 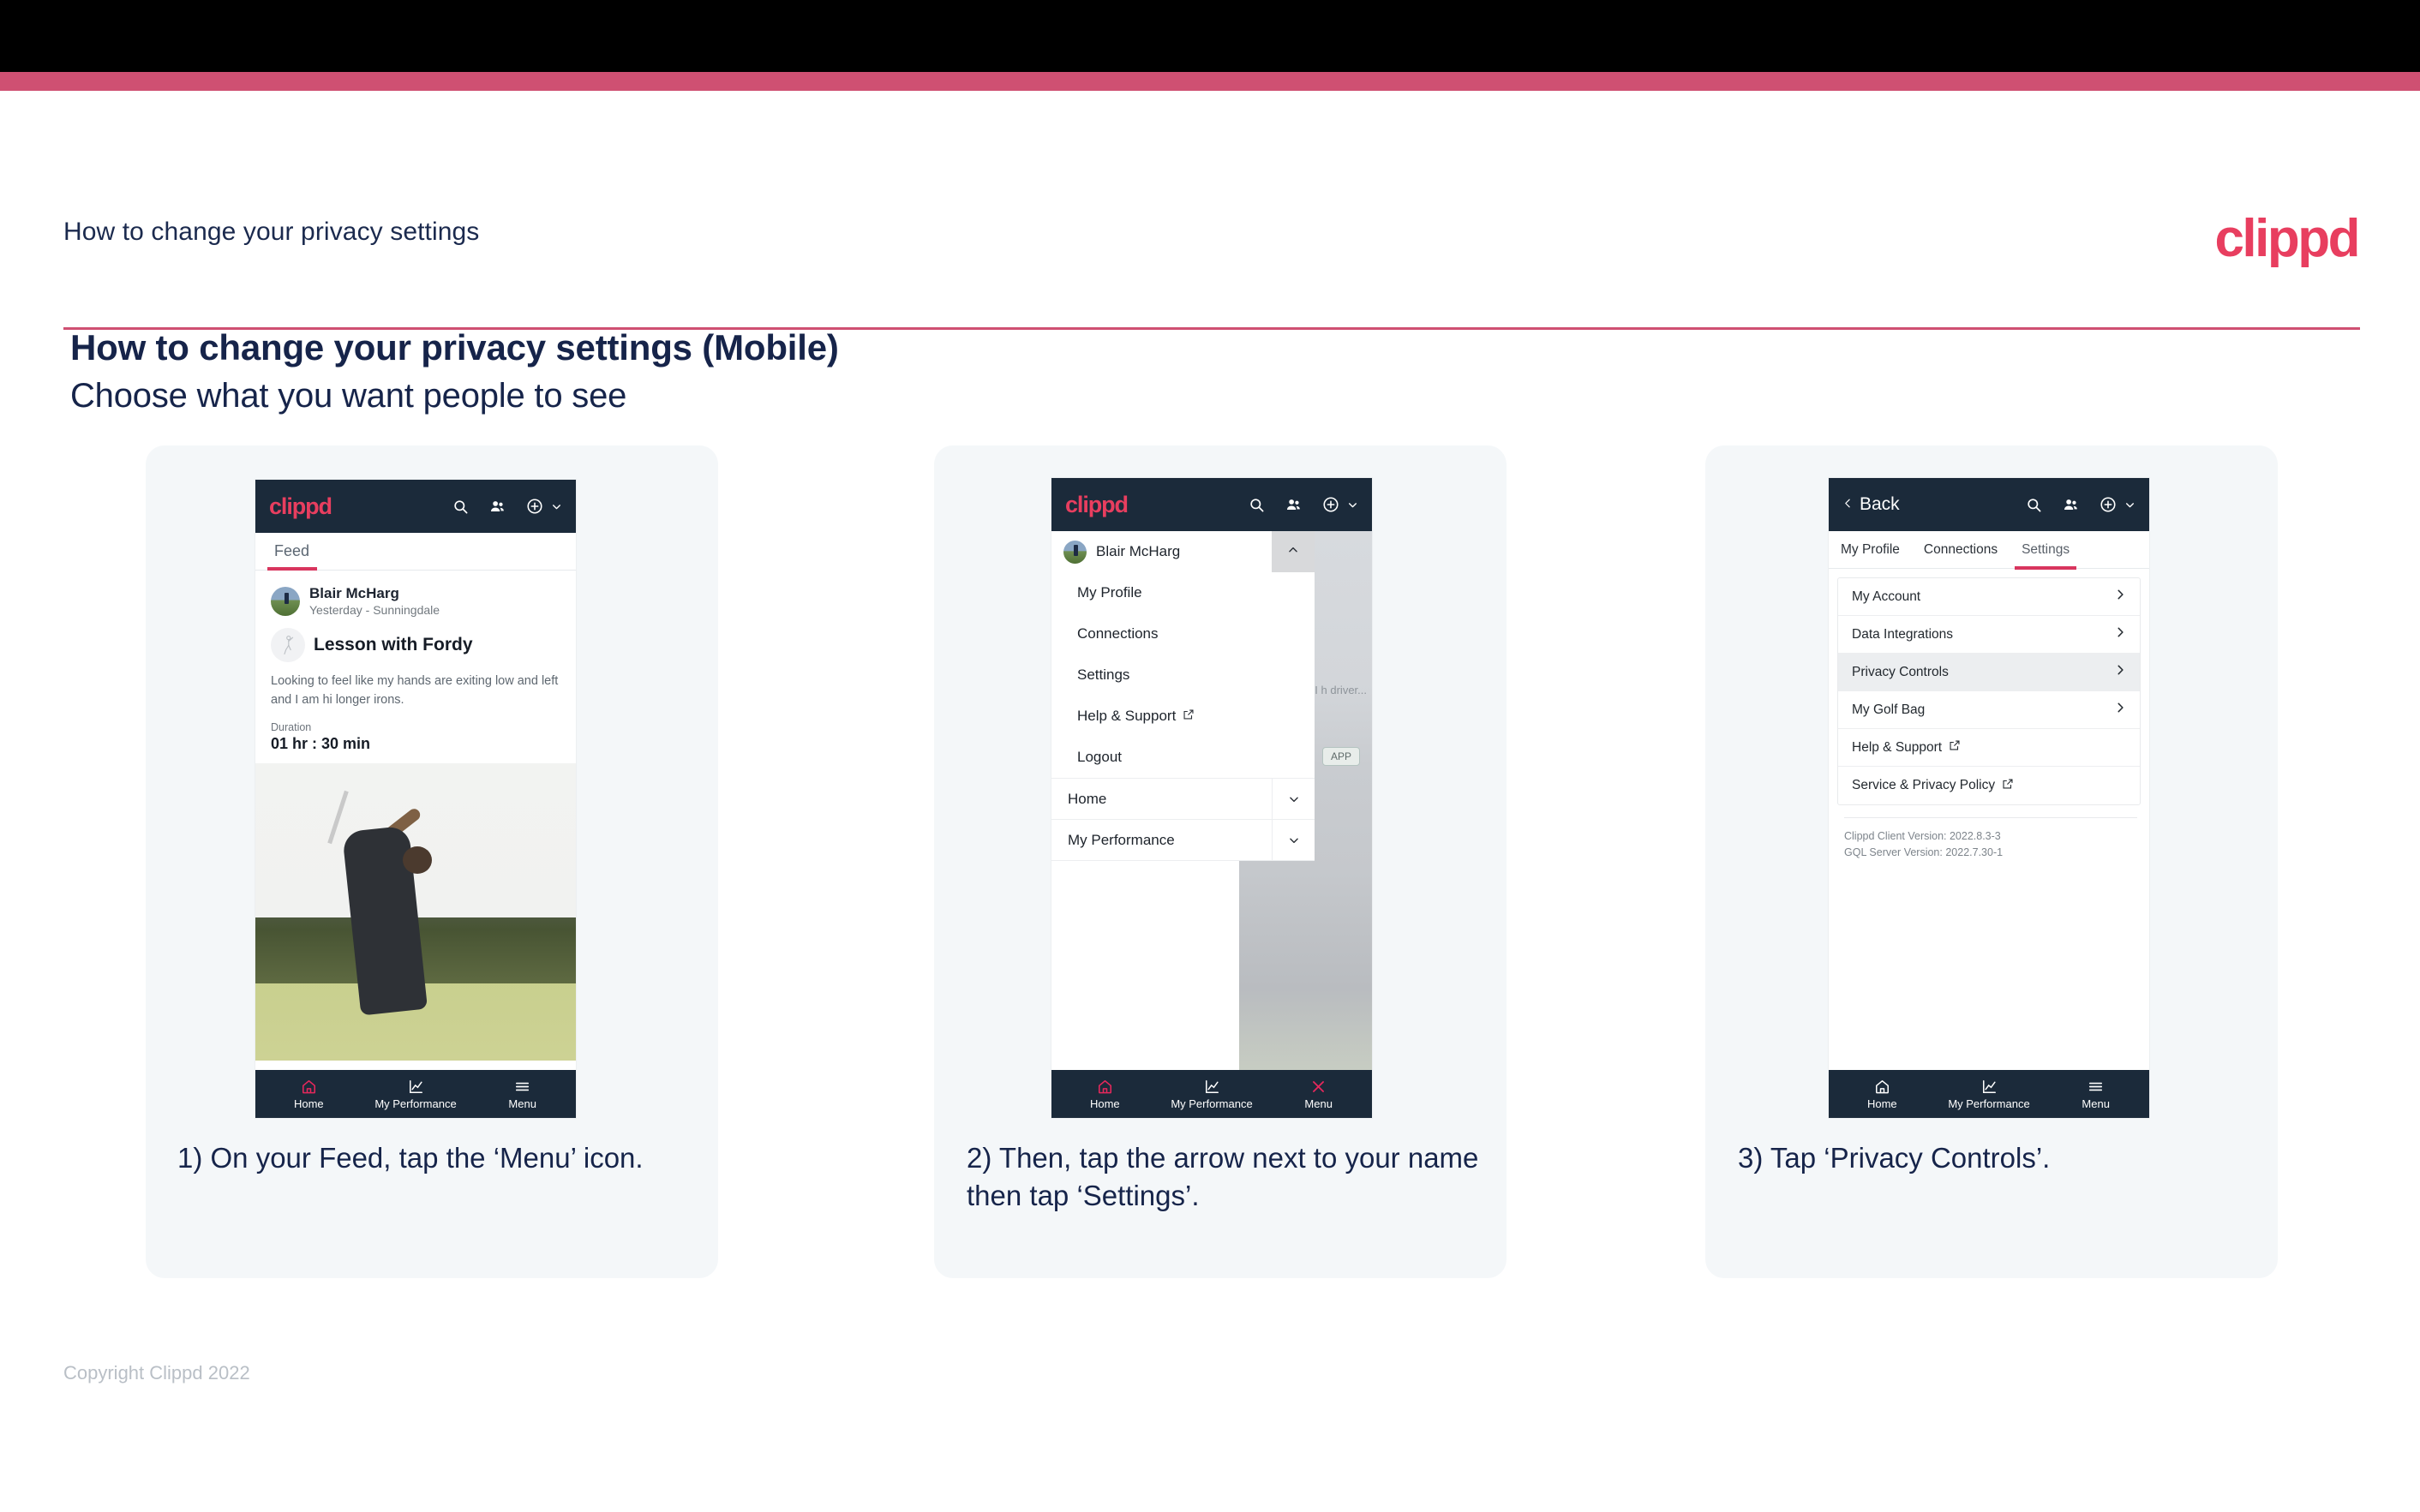 What do you see at coordinates (1075, 552) in the screenshot?
I see `avatar` at bounding box center [1075, 552].